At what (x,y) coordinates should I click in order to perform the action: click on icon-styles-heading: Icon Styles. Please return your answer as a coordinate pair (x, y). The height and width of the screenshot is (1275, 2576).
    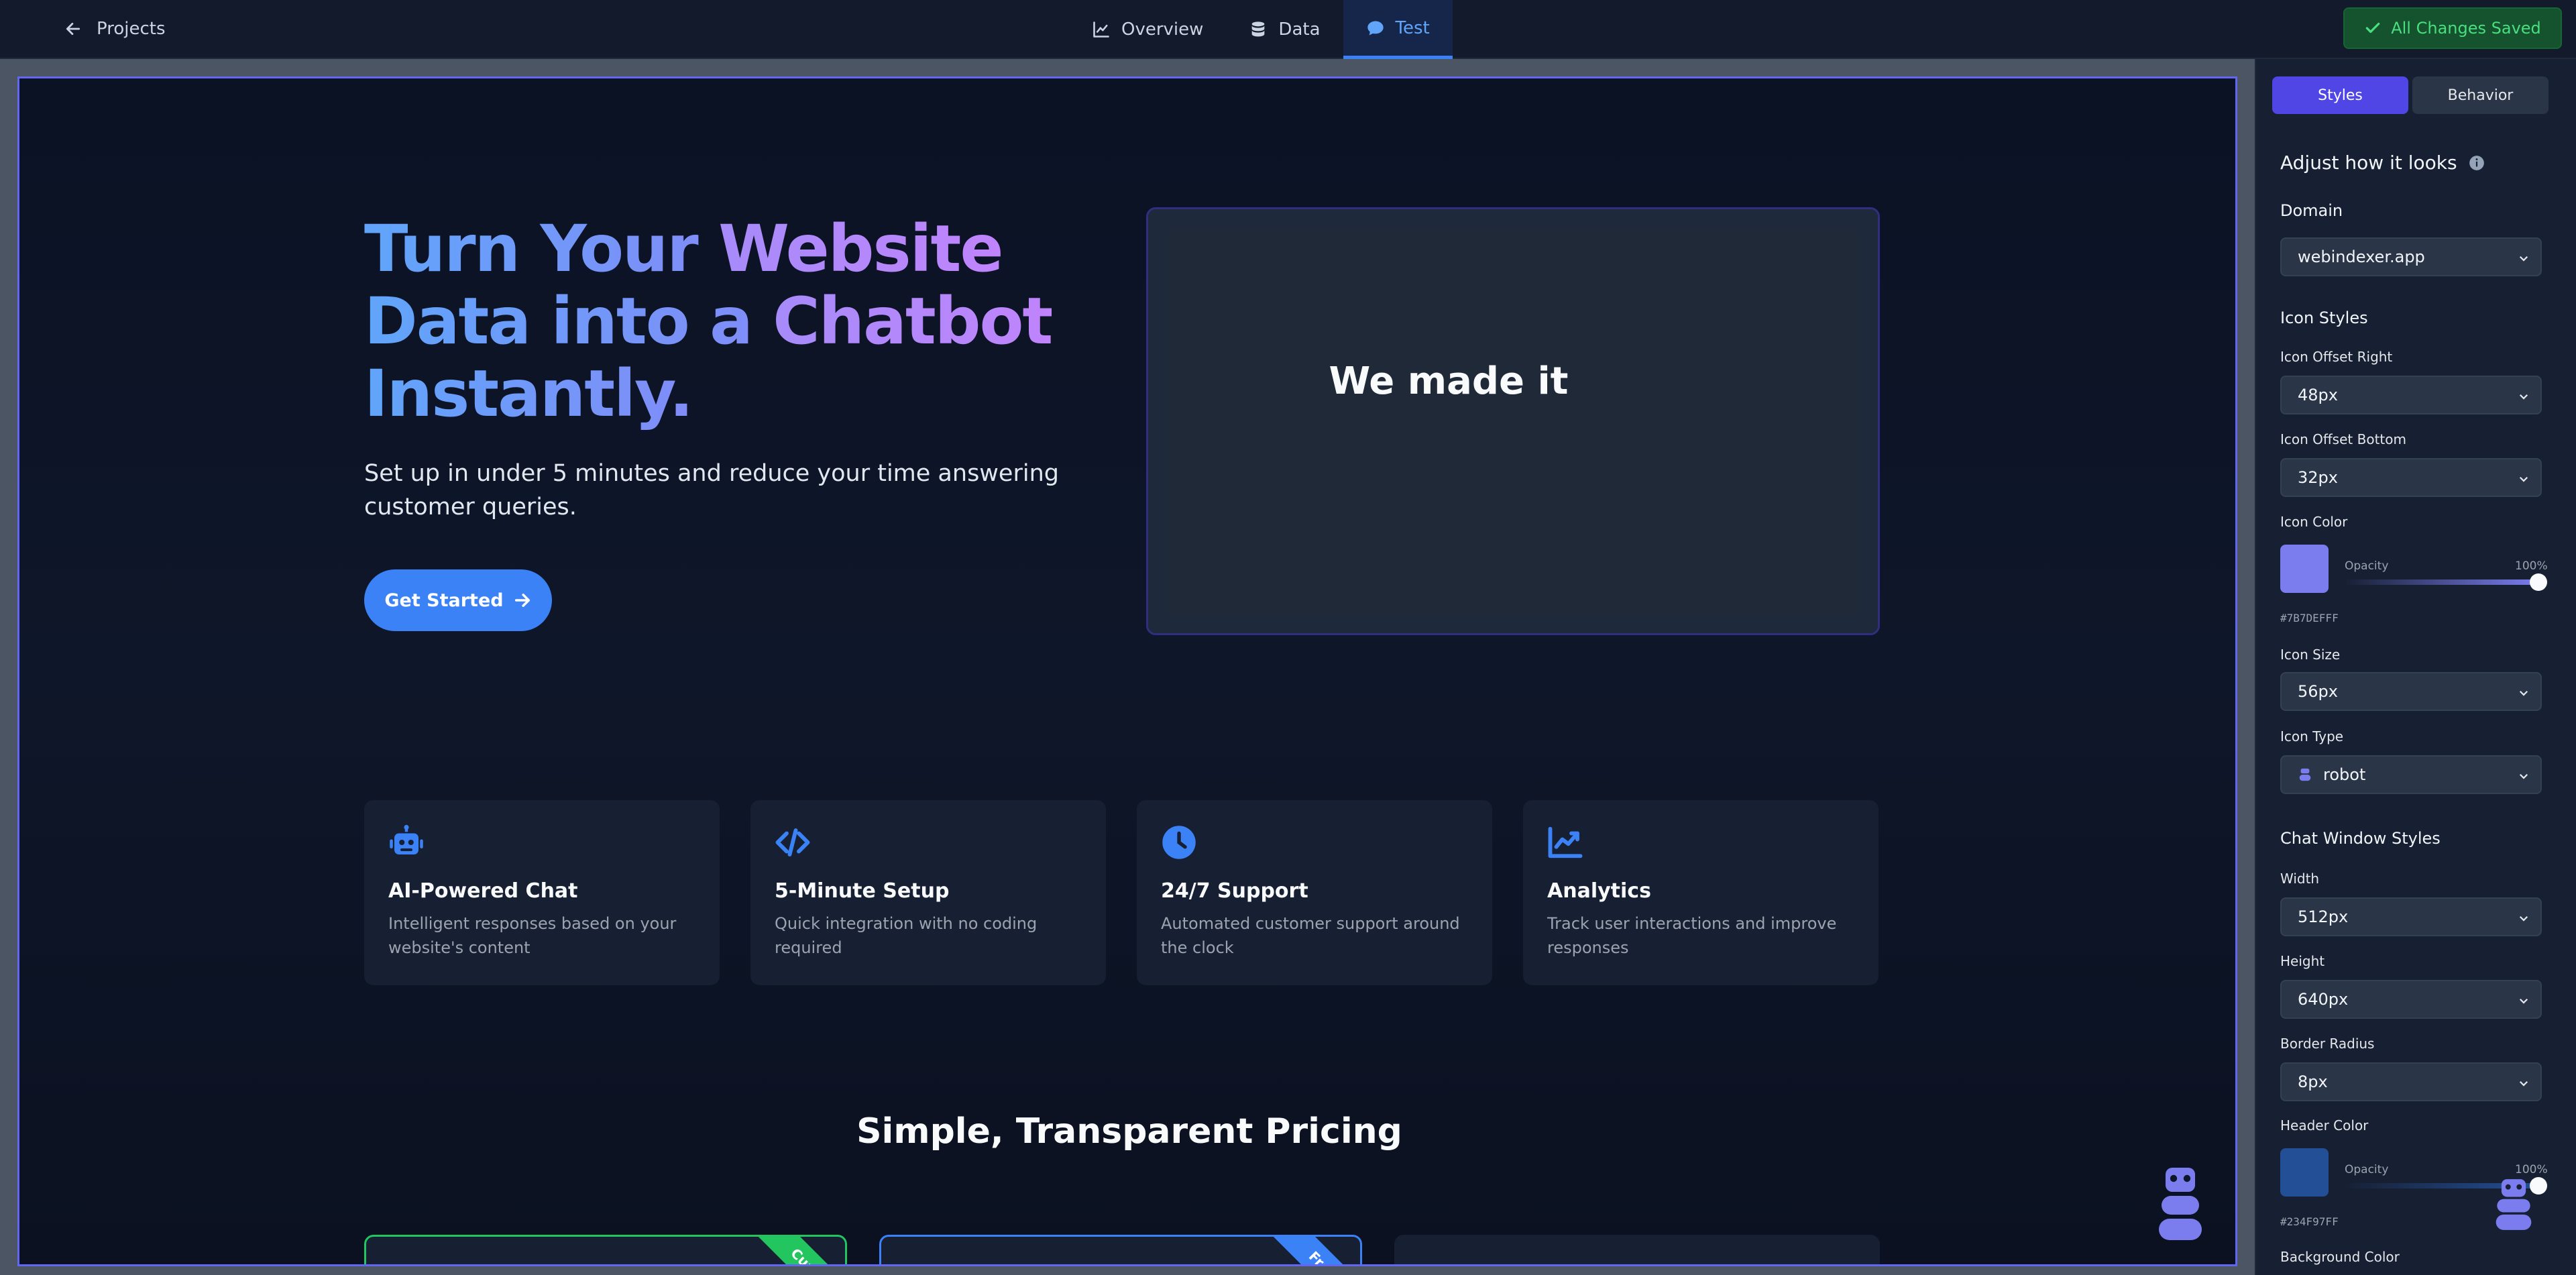
    Looking at the image, I should click on (2324, 318).